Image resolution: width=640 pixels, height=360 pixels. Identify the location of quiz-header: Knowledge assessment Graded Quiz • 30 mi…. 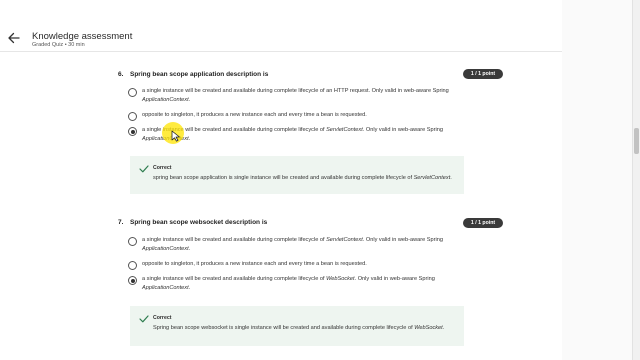
(281, 26).